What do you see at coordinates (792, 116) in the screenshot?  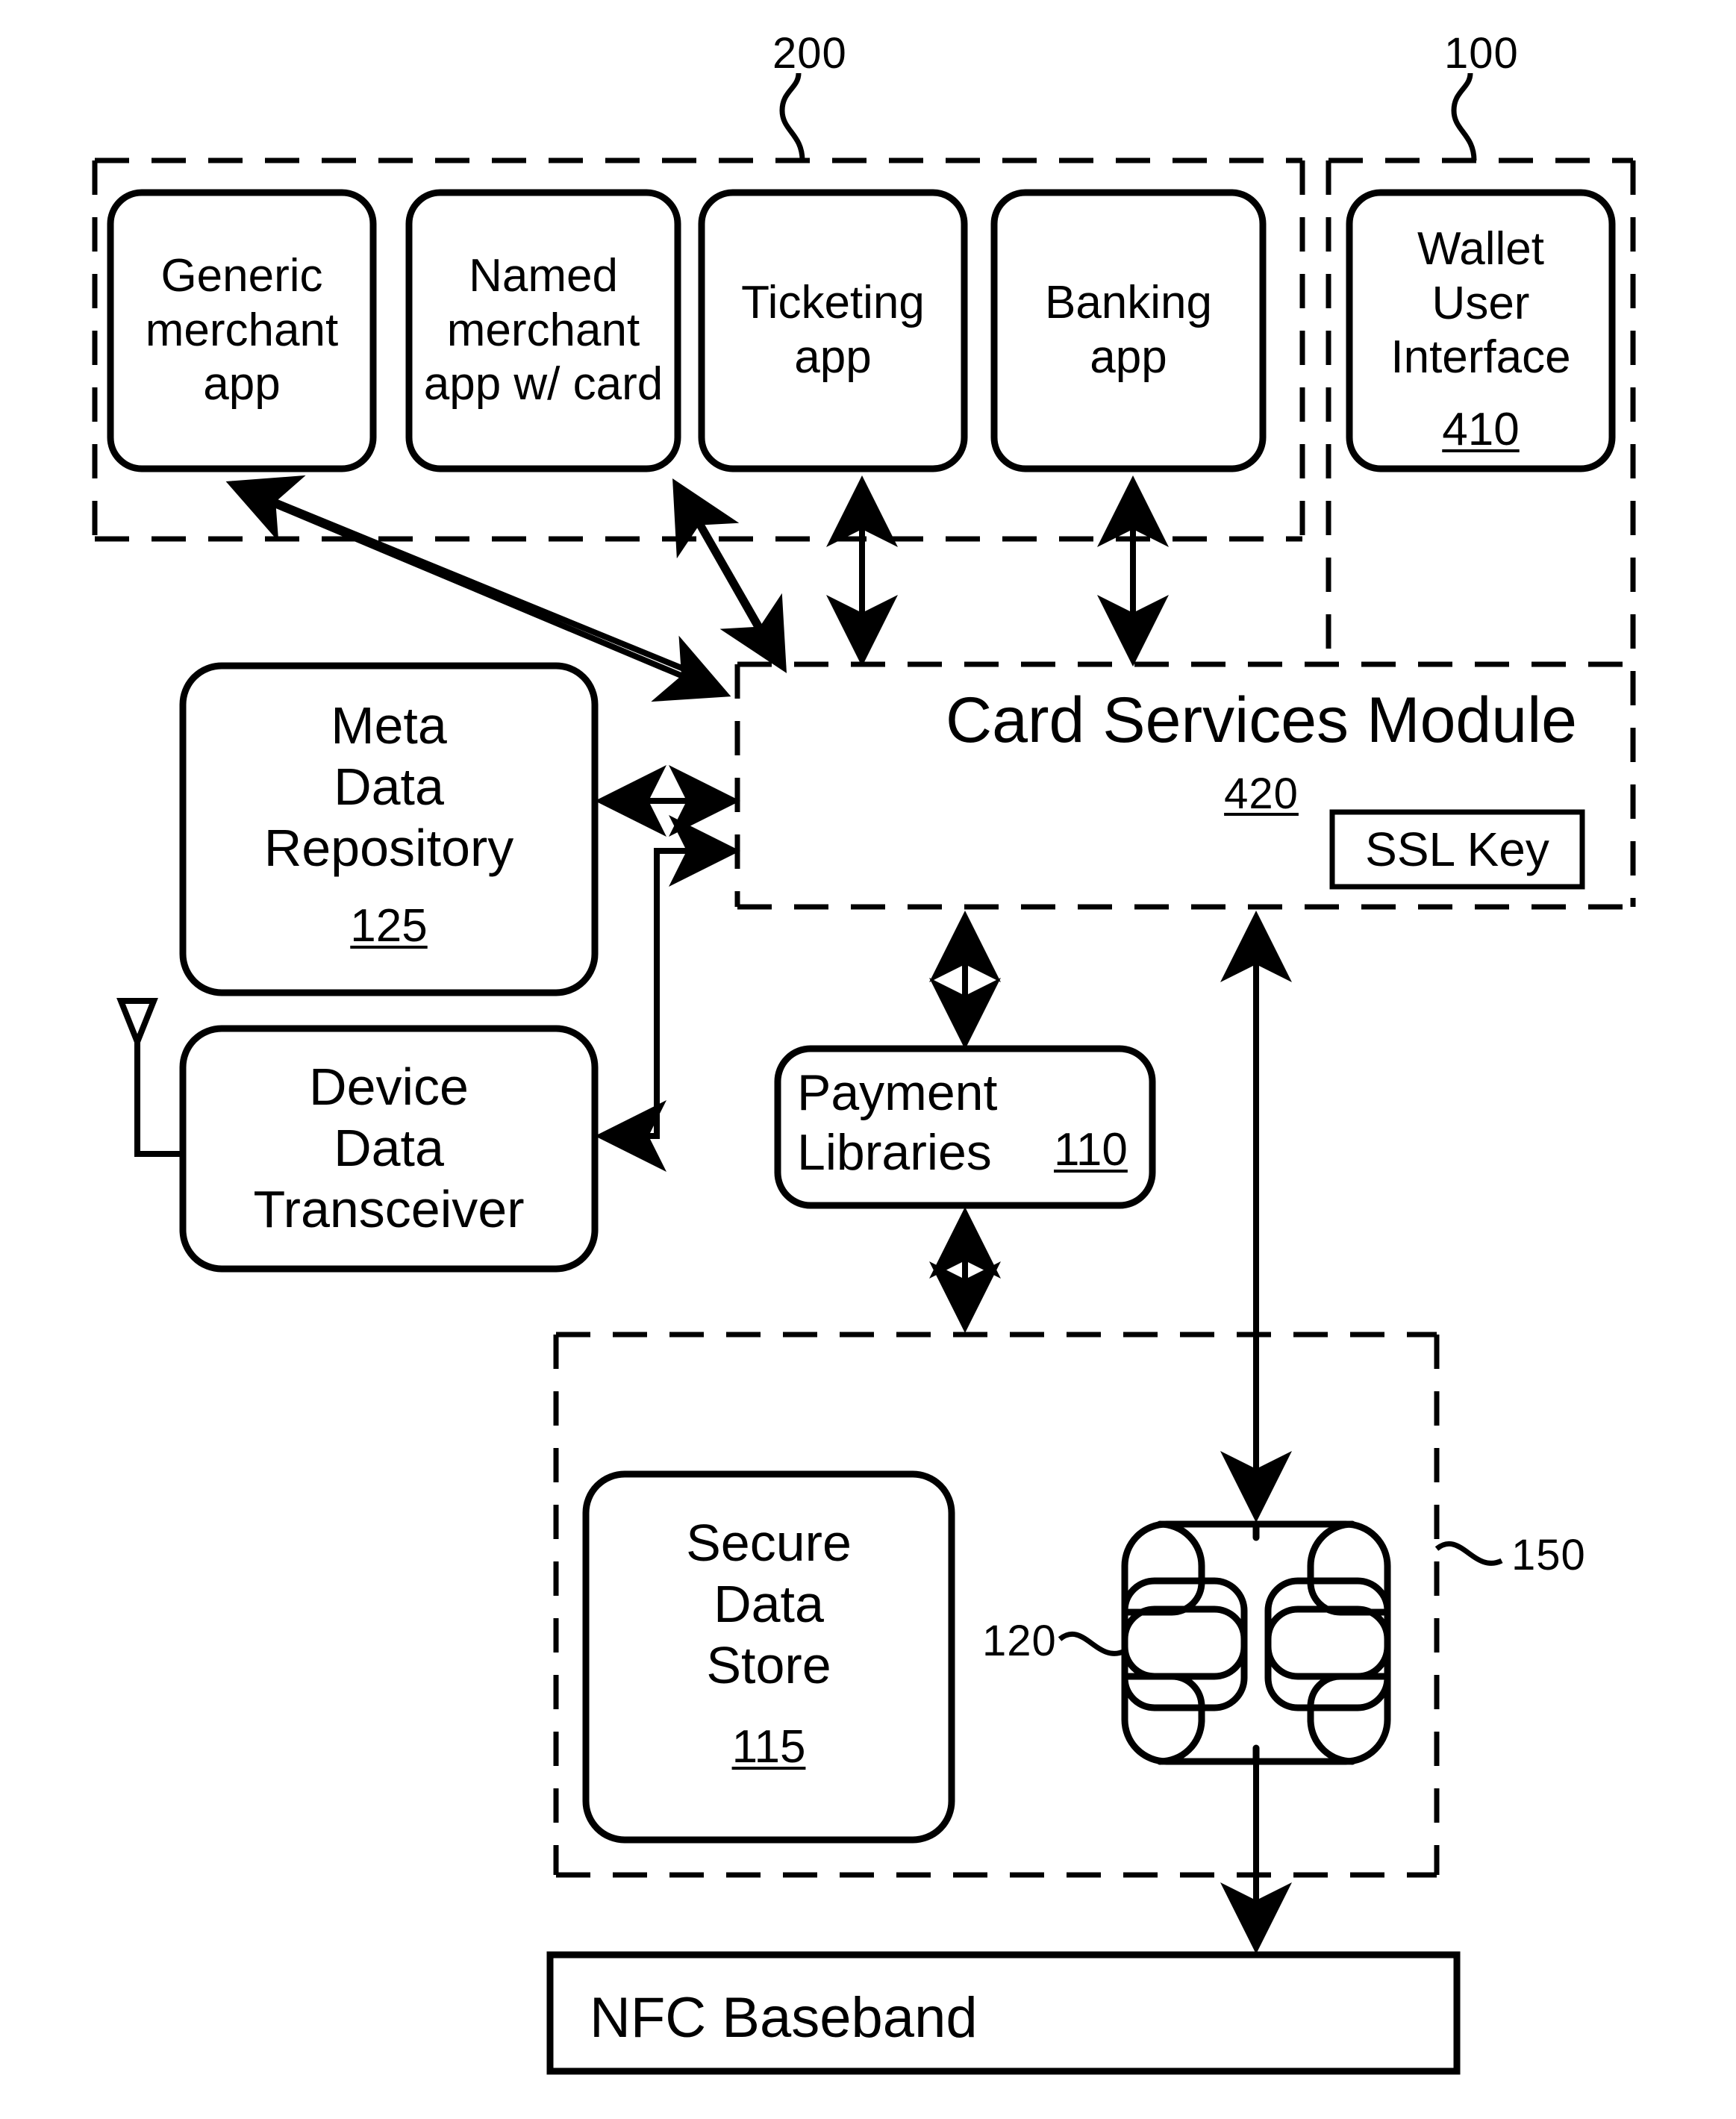 I see `ref-200-leader-line` at bounding box center [792, 116].